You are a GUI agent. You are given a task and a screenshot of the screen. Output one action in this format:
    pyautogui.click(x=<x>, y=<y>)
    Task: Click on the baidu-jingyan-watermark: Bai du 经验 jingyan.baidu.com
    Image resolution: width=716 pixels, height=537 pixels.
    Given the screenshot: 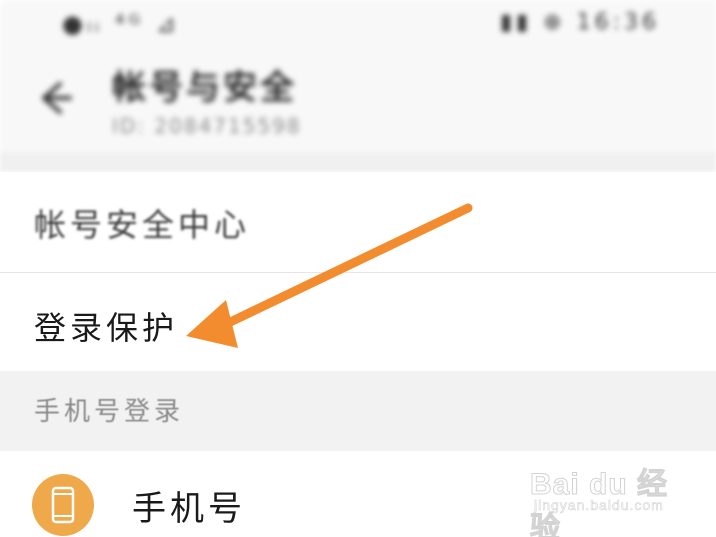 What is the action you would take?
    pyautogui.click(x=610, y=498)
    